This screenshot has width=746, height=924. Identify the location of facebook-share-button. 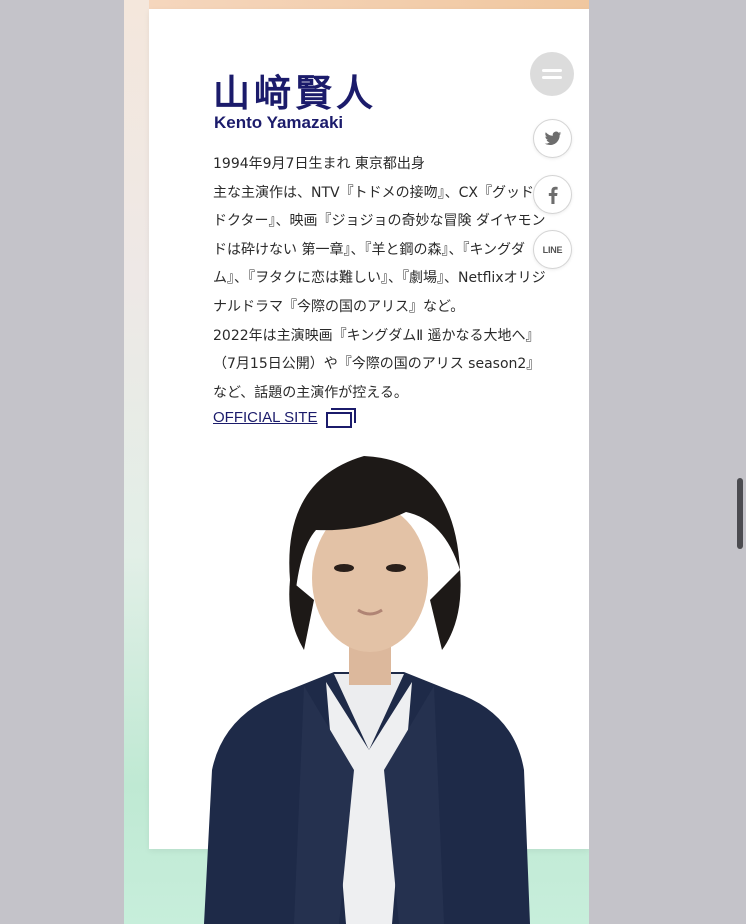
(552, 194).